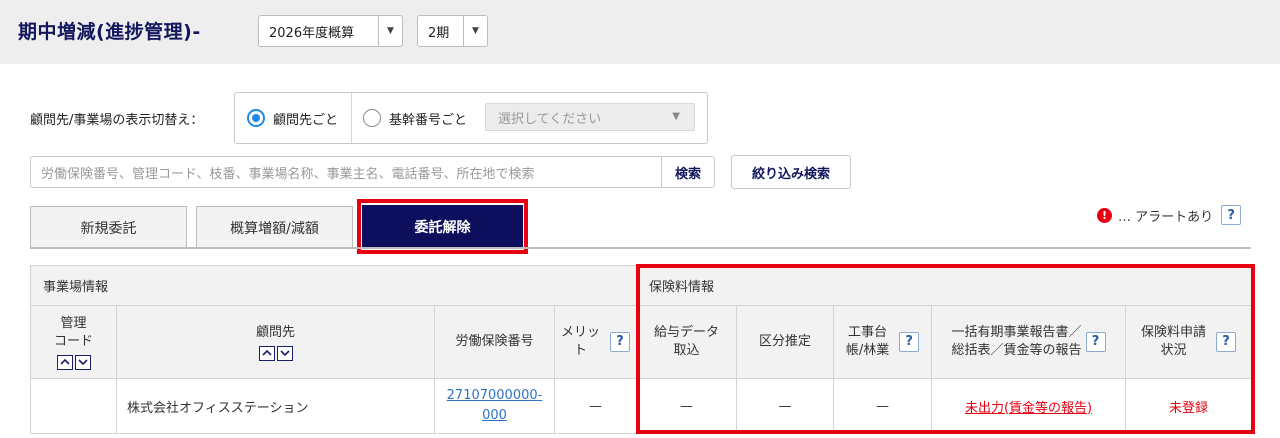 This screenshot has height=438, width=1280. I want to click on display-switch-group: 顧問先ごと 基幹番号ごと 選択してください ▼, so click(471, 118).